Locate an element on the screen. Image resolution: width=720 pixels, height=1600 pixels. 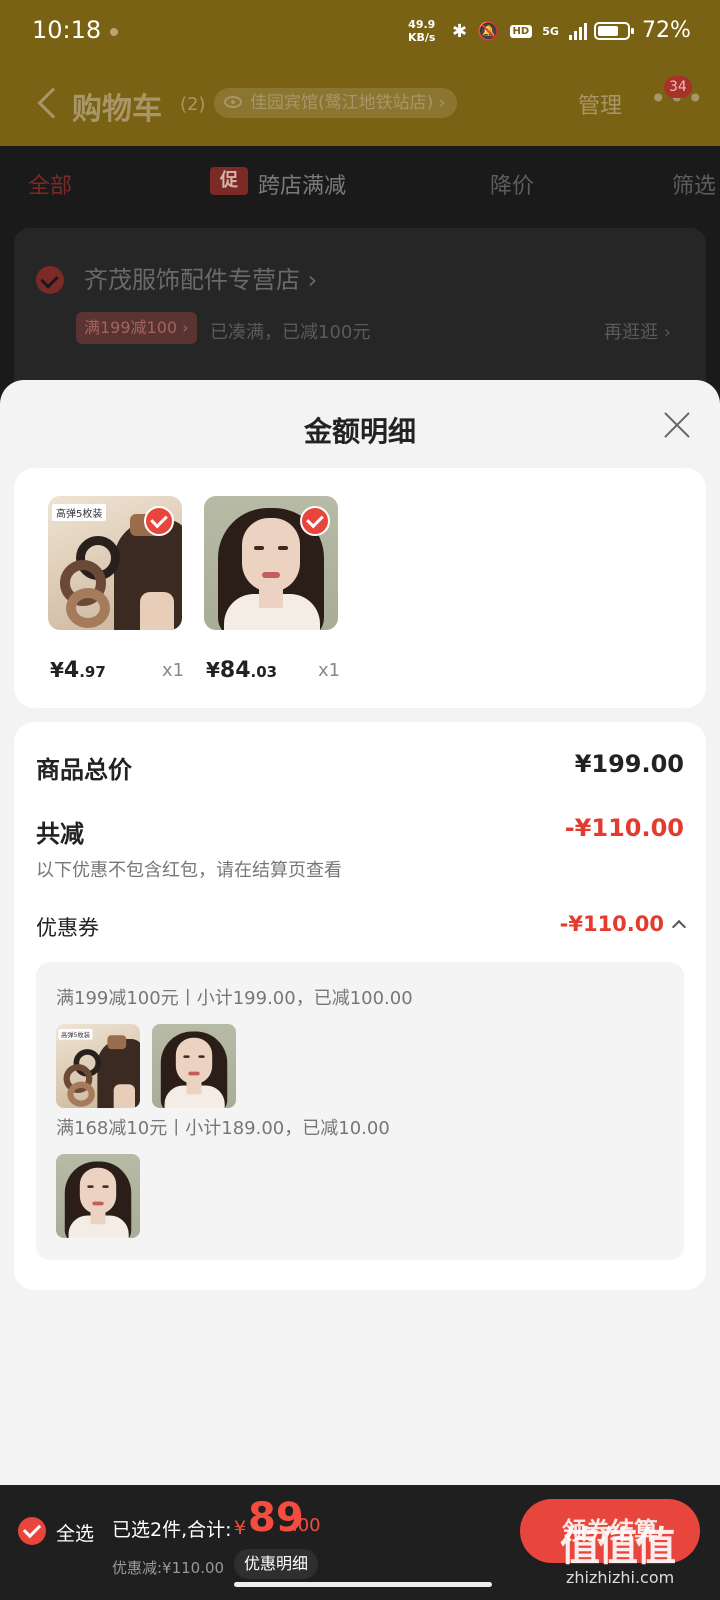
total-value: ¥199.00 is located at coordinates (629, 764).